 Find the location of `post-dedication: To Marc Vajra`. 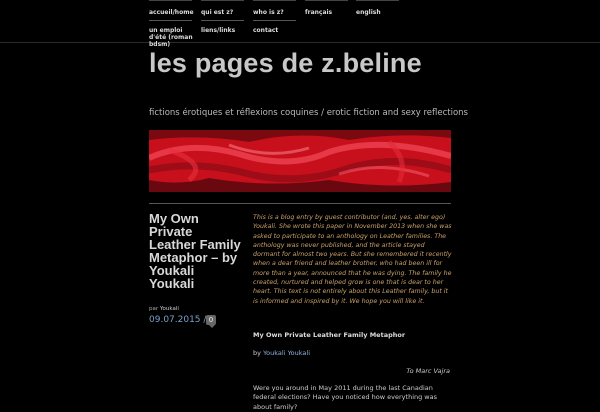

post-dedication: To Marc Vajra is located at coordinates (428, 371).